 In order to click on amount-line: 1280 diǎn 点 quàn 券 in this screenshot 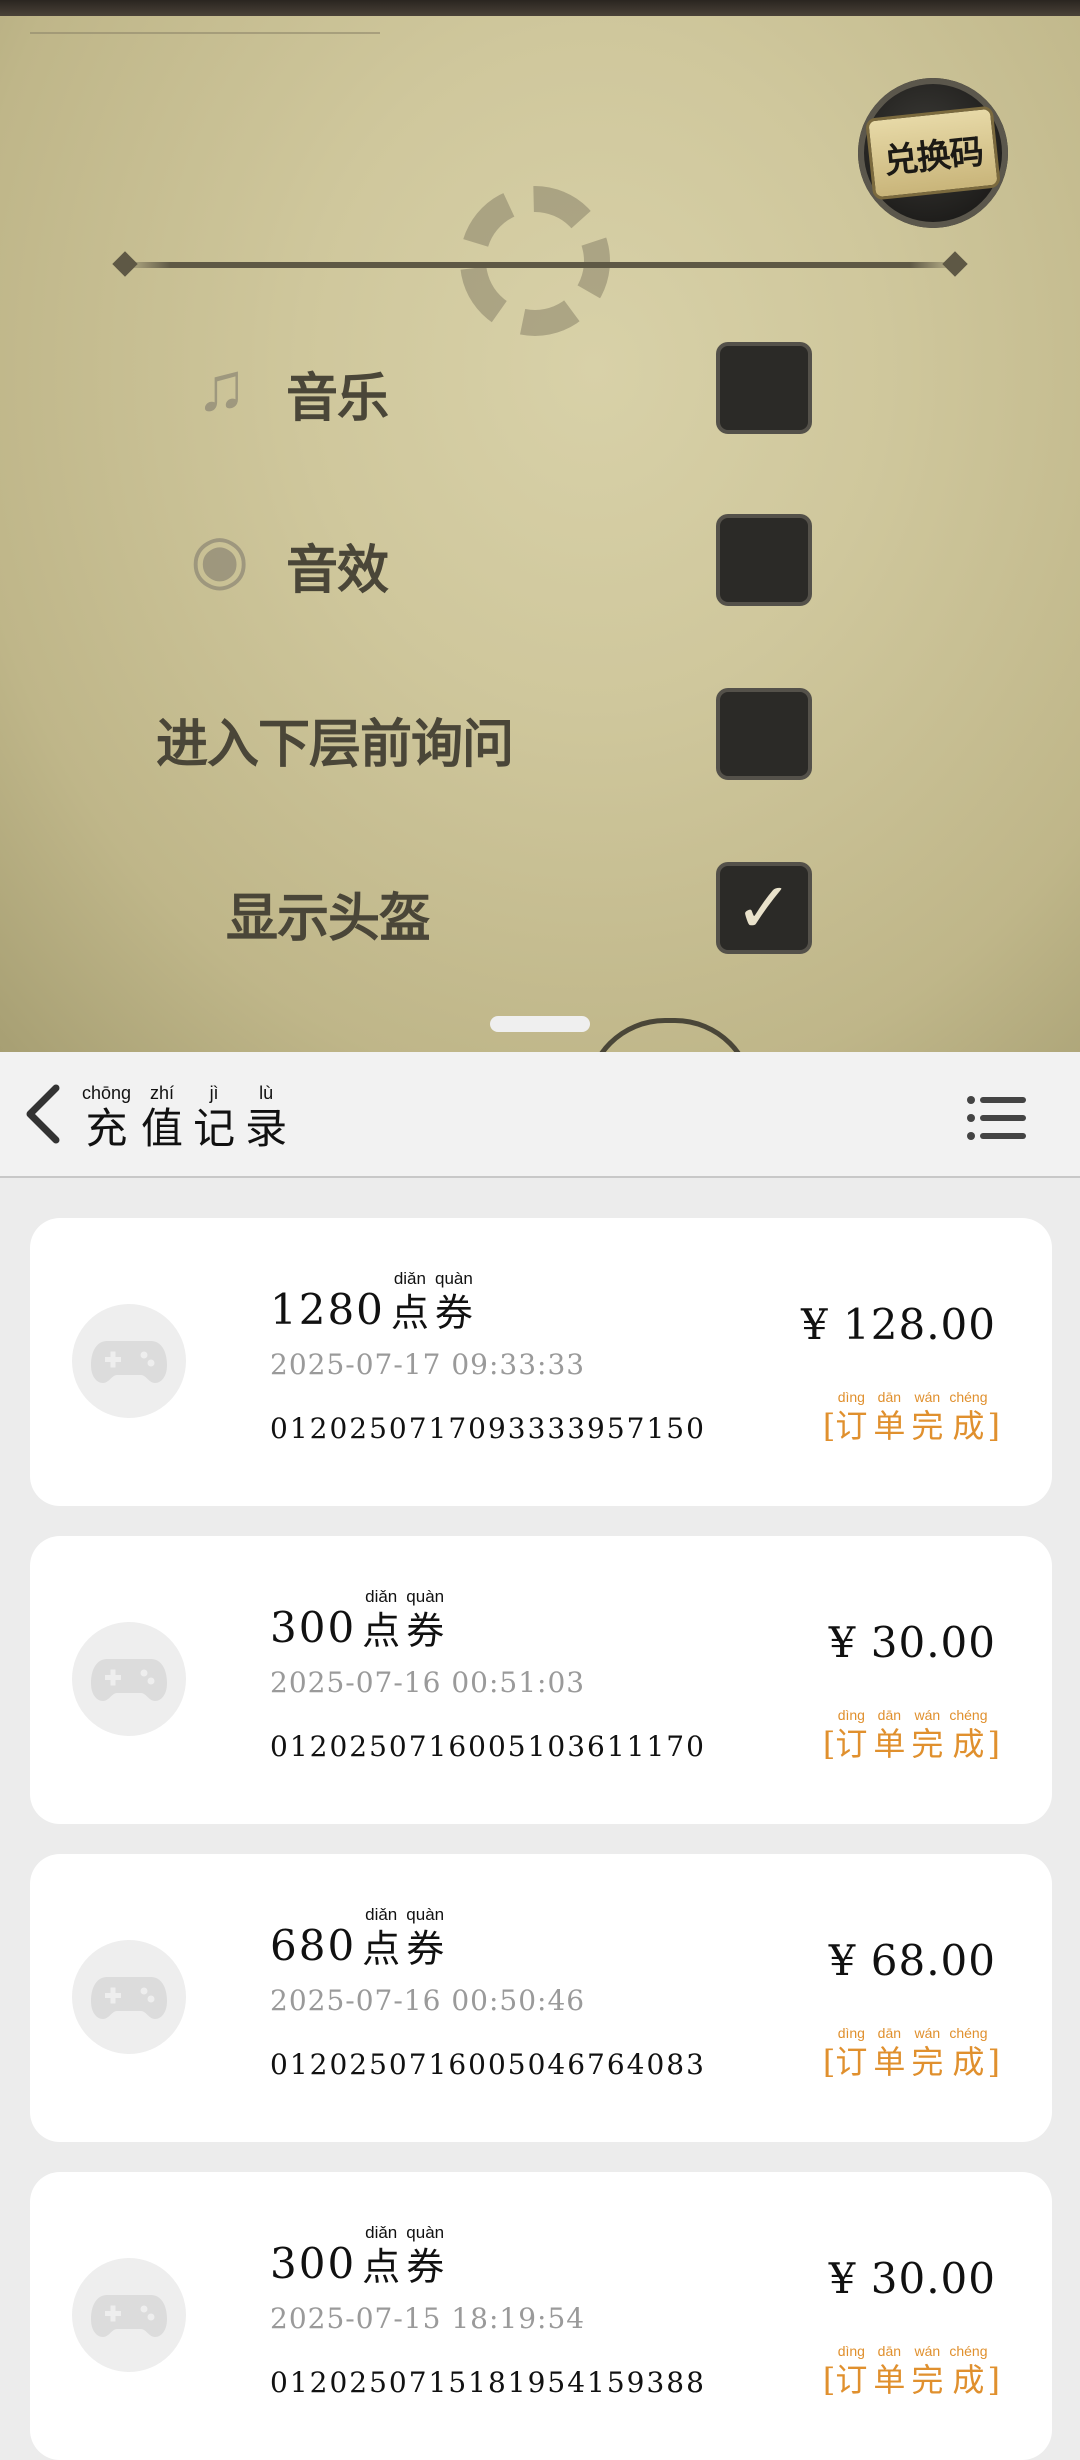, I will do `click(371, 1302)`.